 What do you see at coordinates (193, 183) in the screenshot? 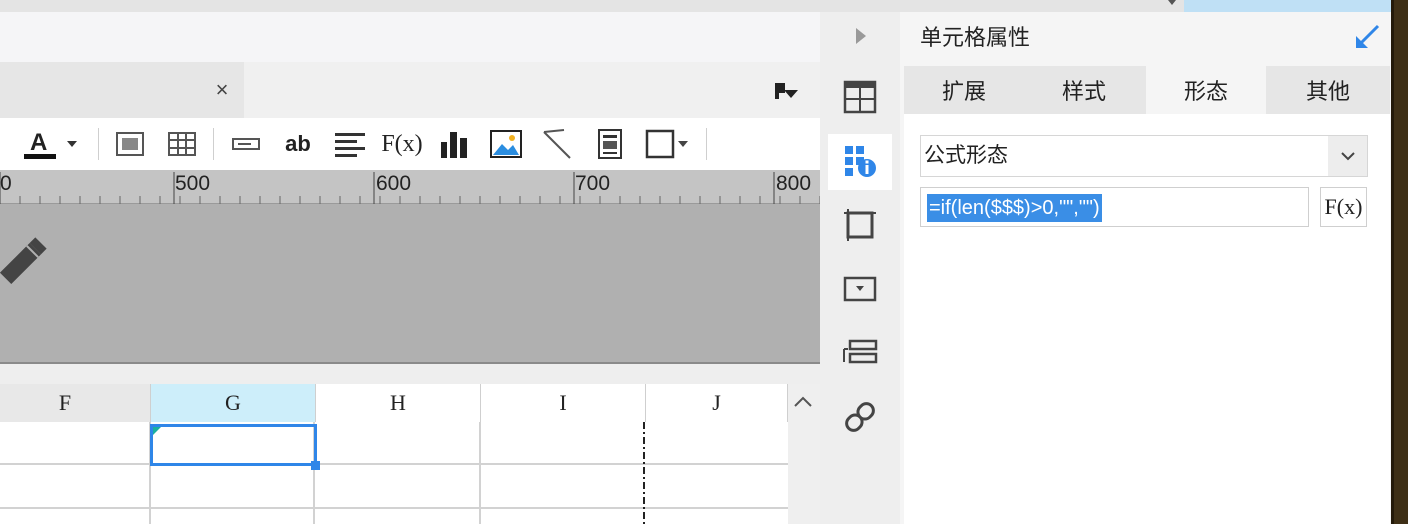
I see `ruler-label: 500` at bounding box center [193, 183].